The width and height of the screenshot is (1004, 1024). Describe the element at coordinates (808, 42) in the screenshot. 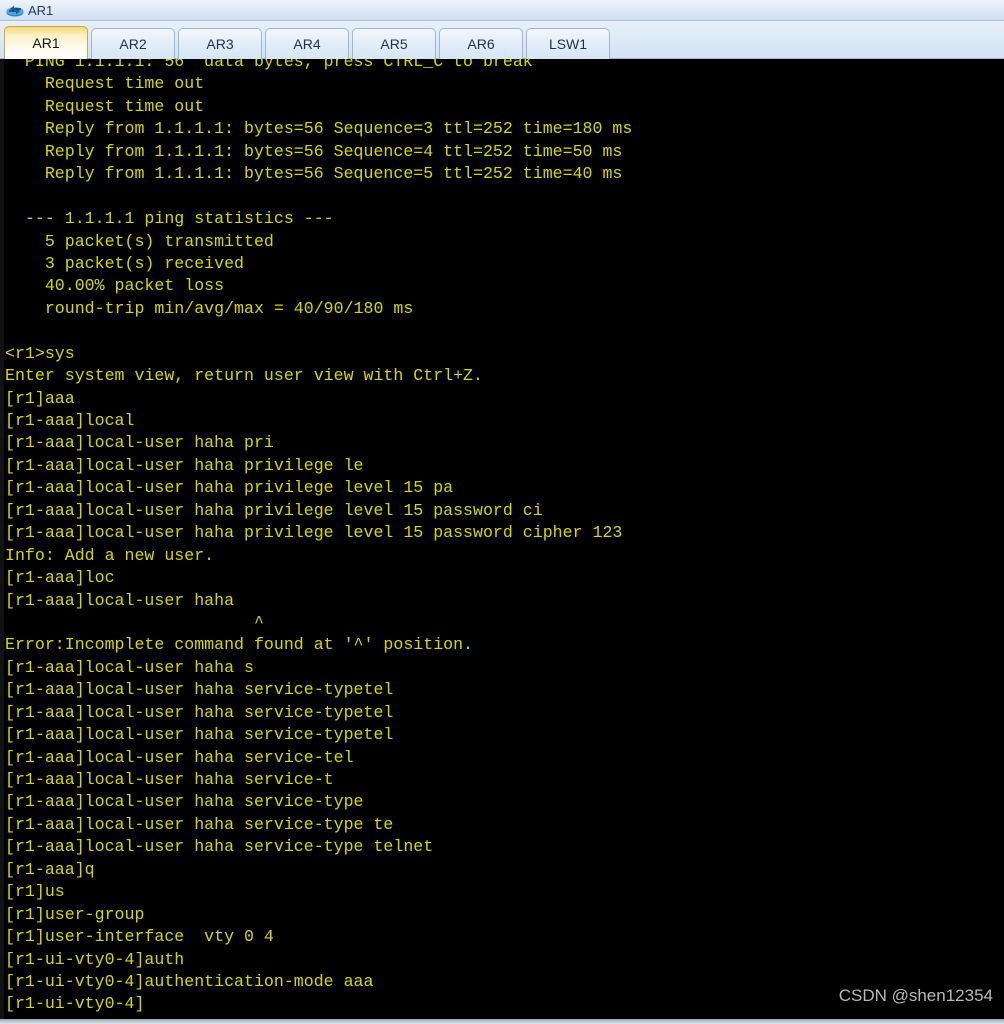

I see `tab-strip-filler` at that location.